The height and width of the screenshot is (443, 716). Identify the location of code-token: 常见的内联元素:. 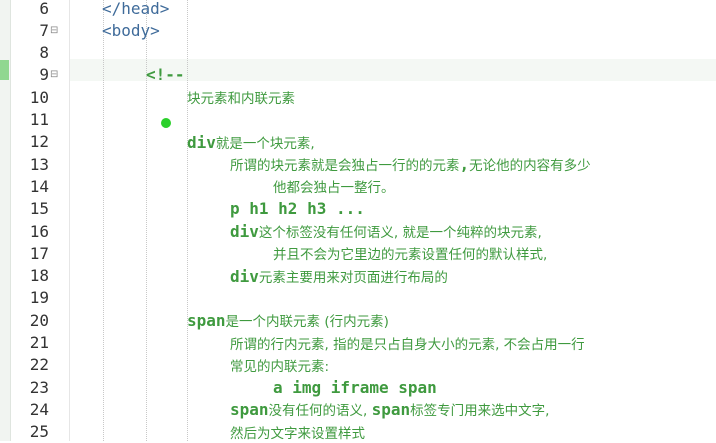
(280, 366).